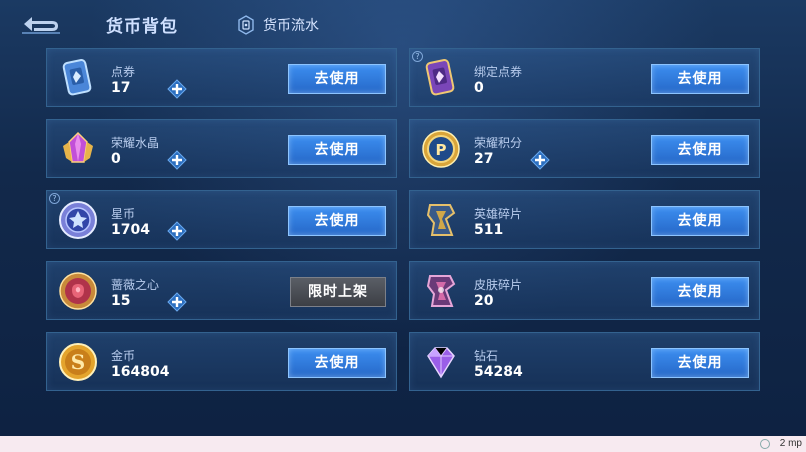 The image size is (806, 452). What do you see at coordinates (121, 88) in the screenshot?
I see `currency-amount: 17` at bounding box center [121, 88].